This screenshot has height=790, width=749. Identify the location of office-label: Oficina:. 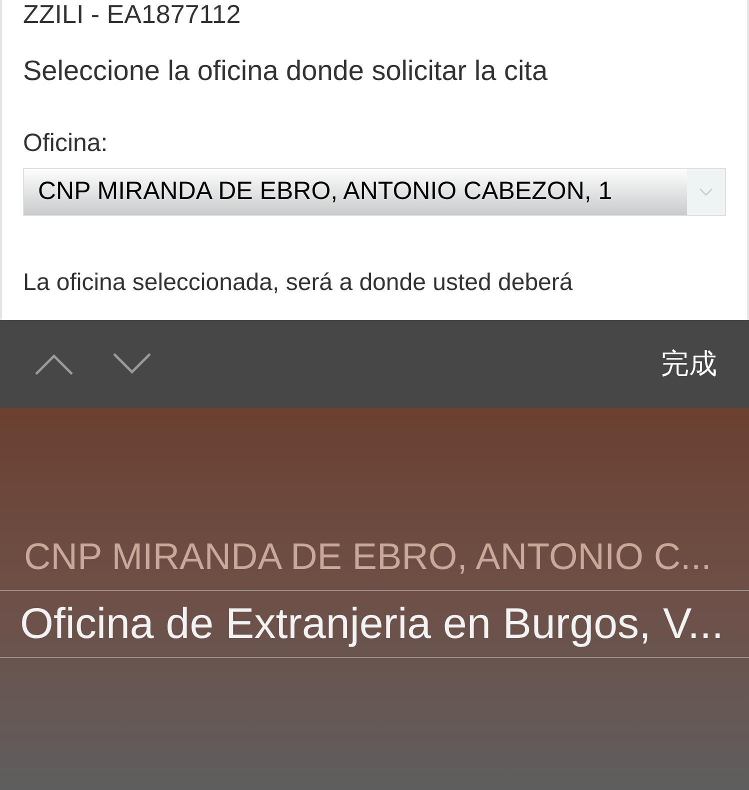
(66, 143).